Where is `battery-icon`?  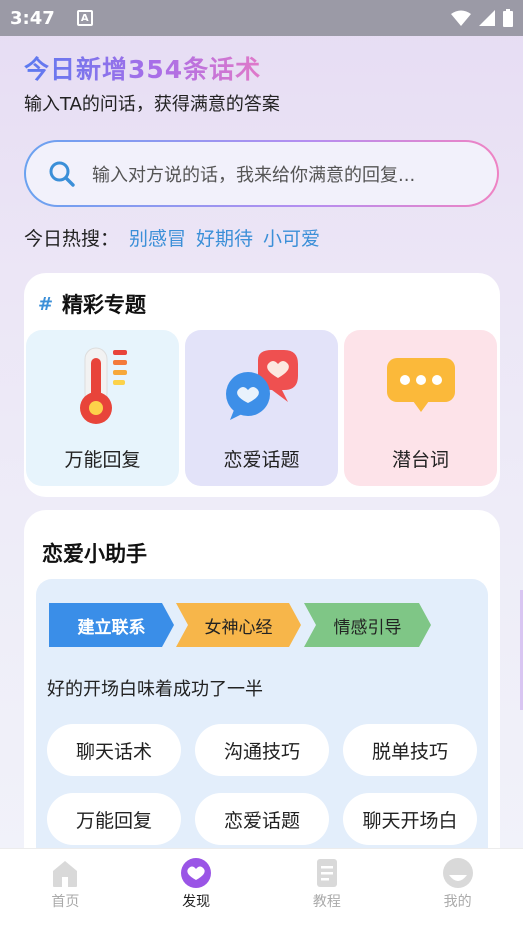 battery-icon is located at coordinates (508, 18).